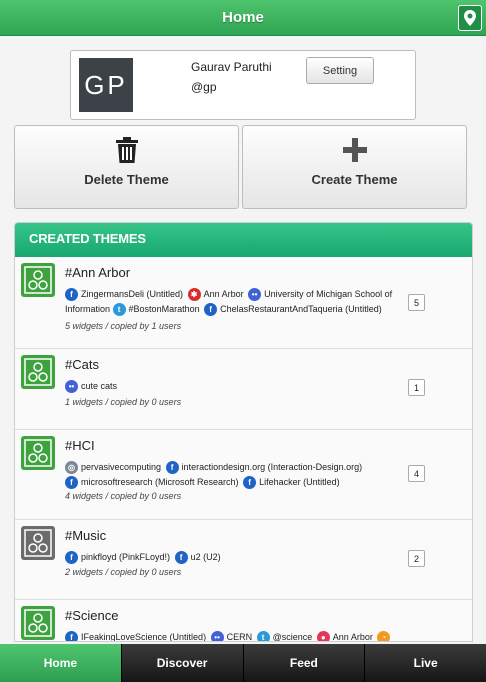  Describe the element at coordinates (354, 167) in the screenshot. I see `create-theme-button: Create Theme` at that location.